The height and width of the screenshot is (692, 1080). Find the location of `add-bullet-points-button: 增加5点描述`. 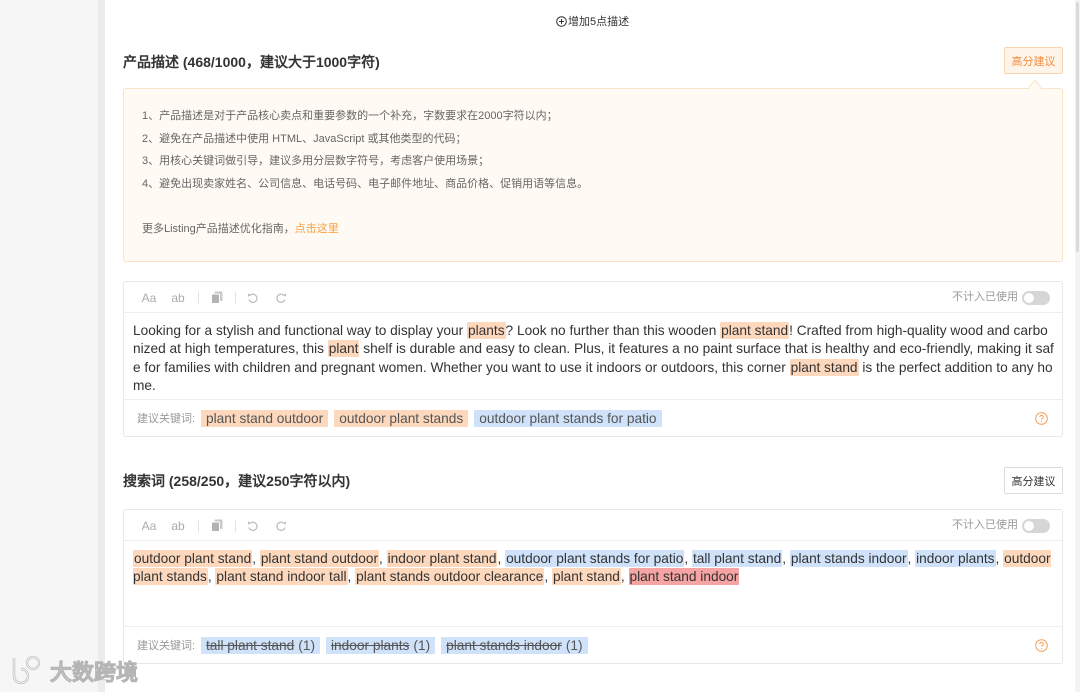

add-bullet-points-button: 增加5点描述 is located at coordinates (592, 21).